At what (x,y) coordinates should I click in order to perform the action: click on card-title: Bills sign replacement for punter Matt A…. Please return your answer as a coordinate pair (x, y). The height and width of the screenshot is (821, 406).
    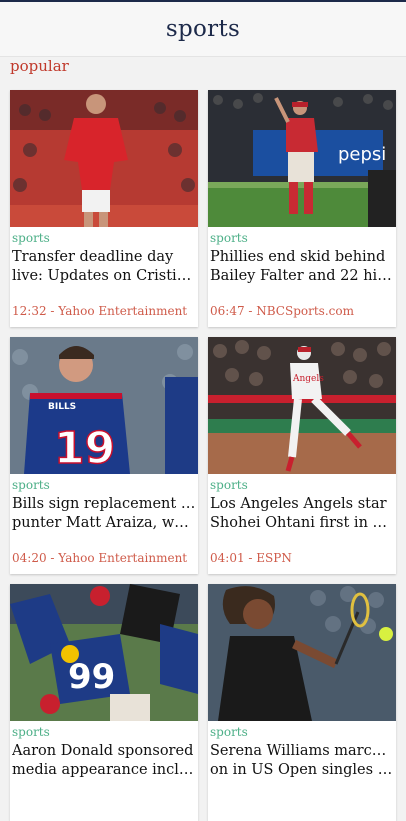
    Looking at the image, I should click on (104, 514).